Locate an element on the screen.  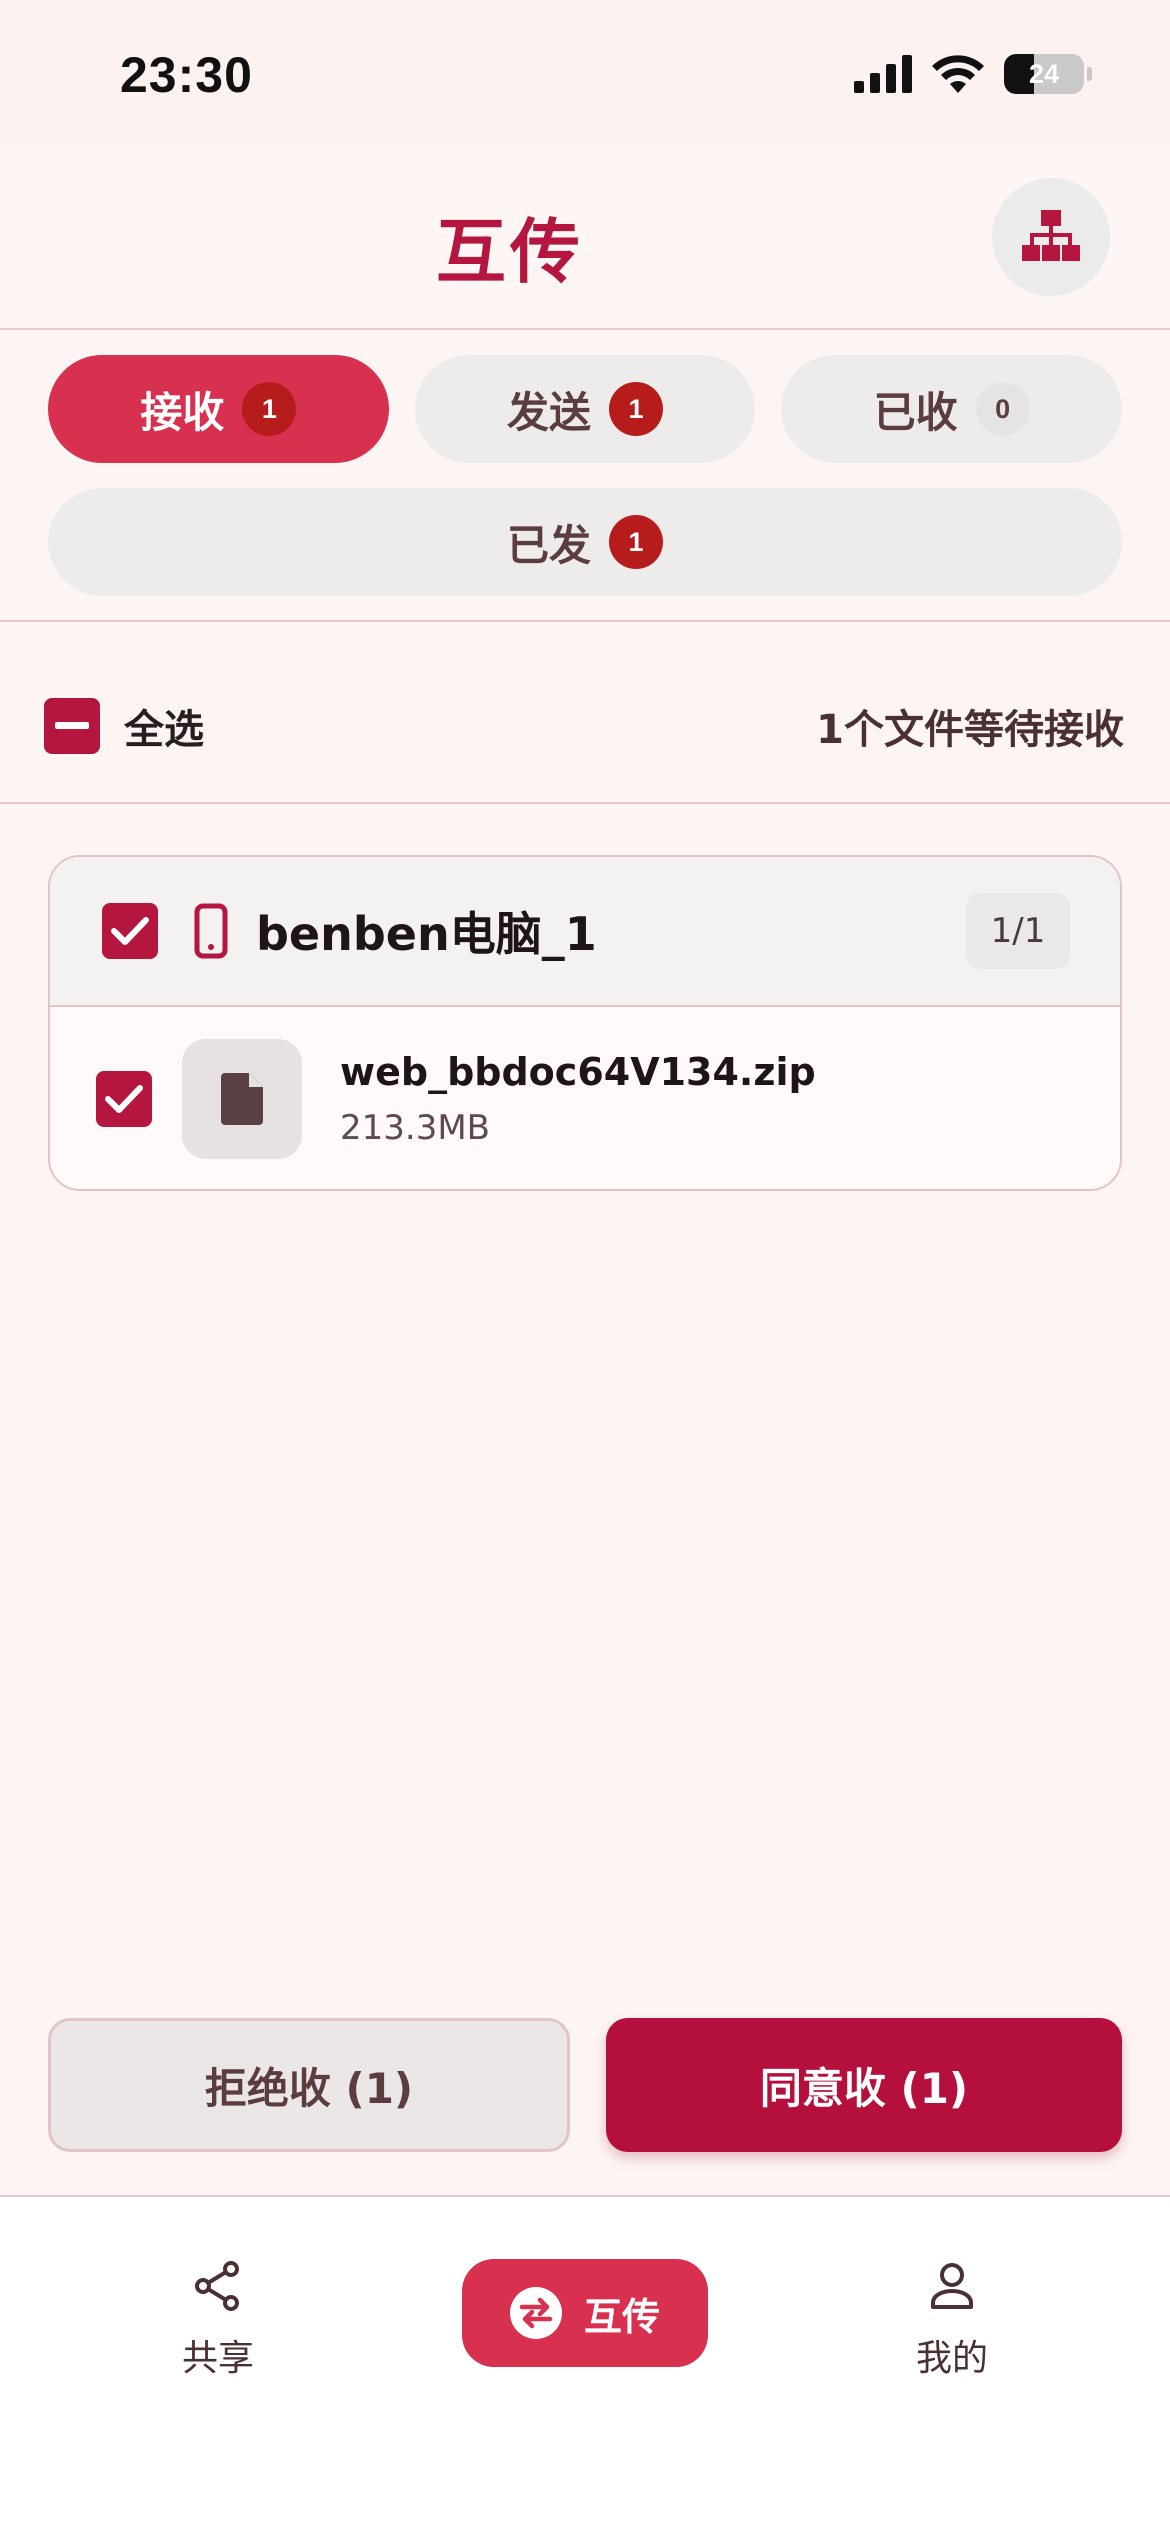
file-checkbox is located at coordinates (124, 1099).